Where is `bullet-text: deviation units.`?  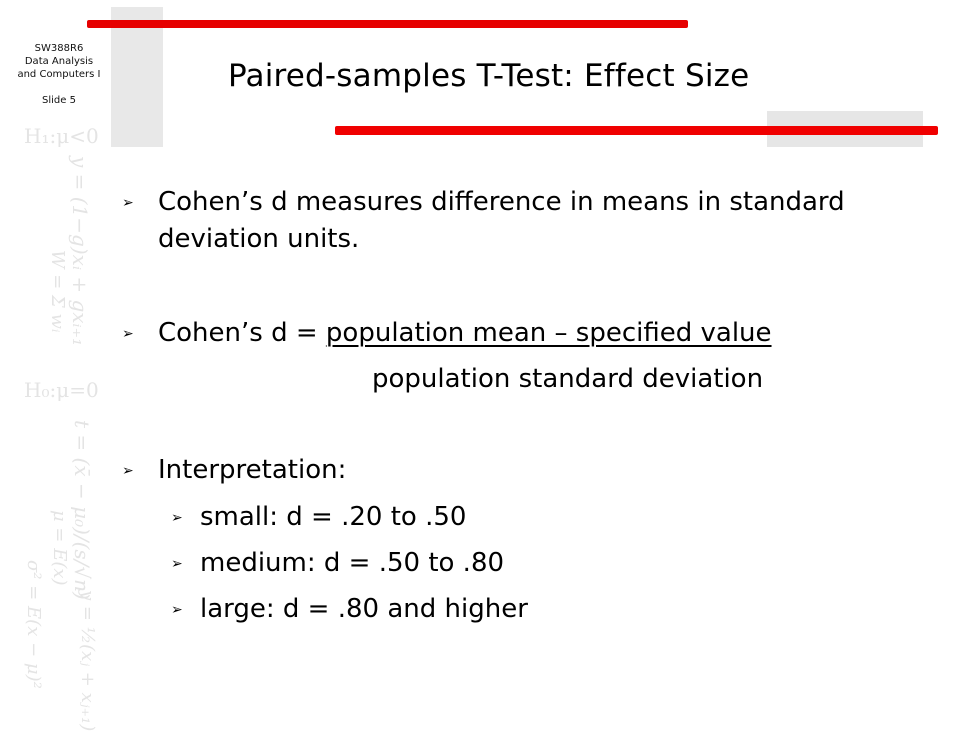
bullet-text: deviation units. is located at coordinates (259, 239).